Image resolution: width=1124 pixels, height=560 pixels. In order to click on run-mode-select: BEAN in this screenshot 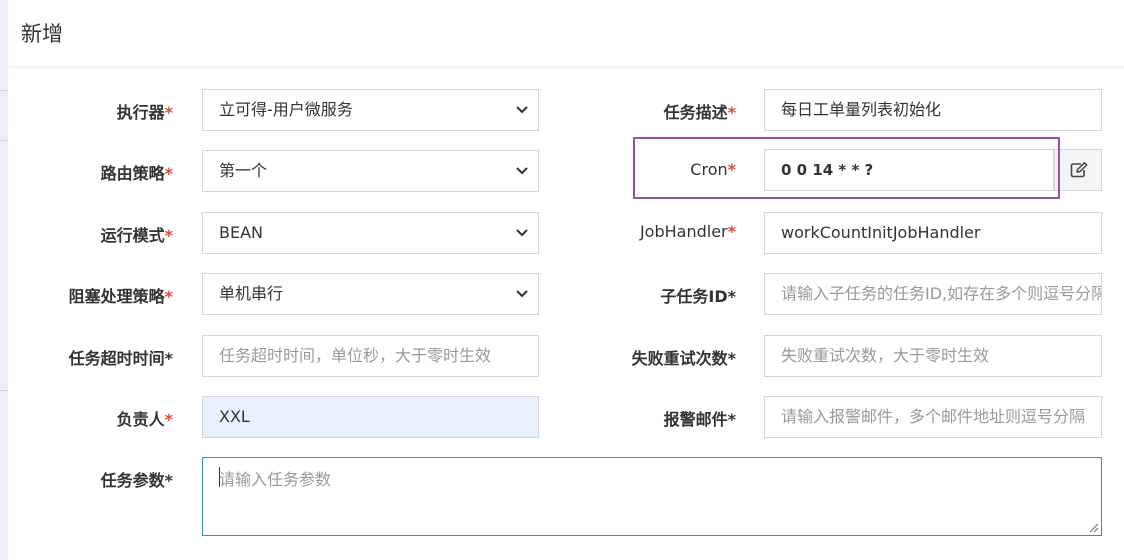, I will do `click(370, 233)`.